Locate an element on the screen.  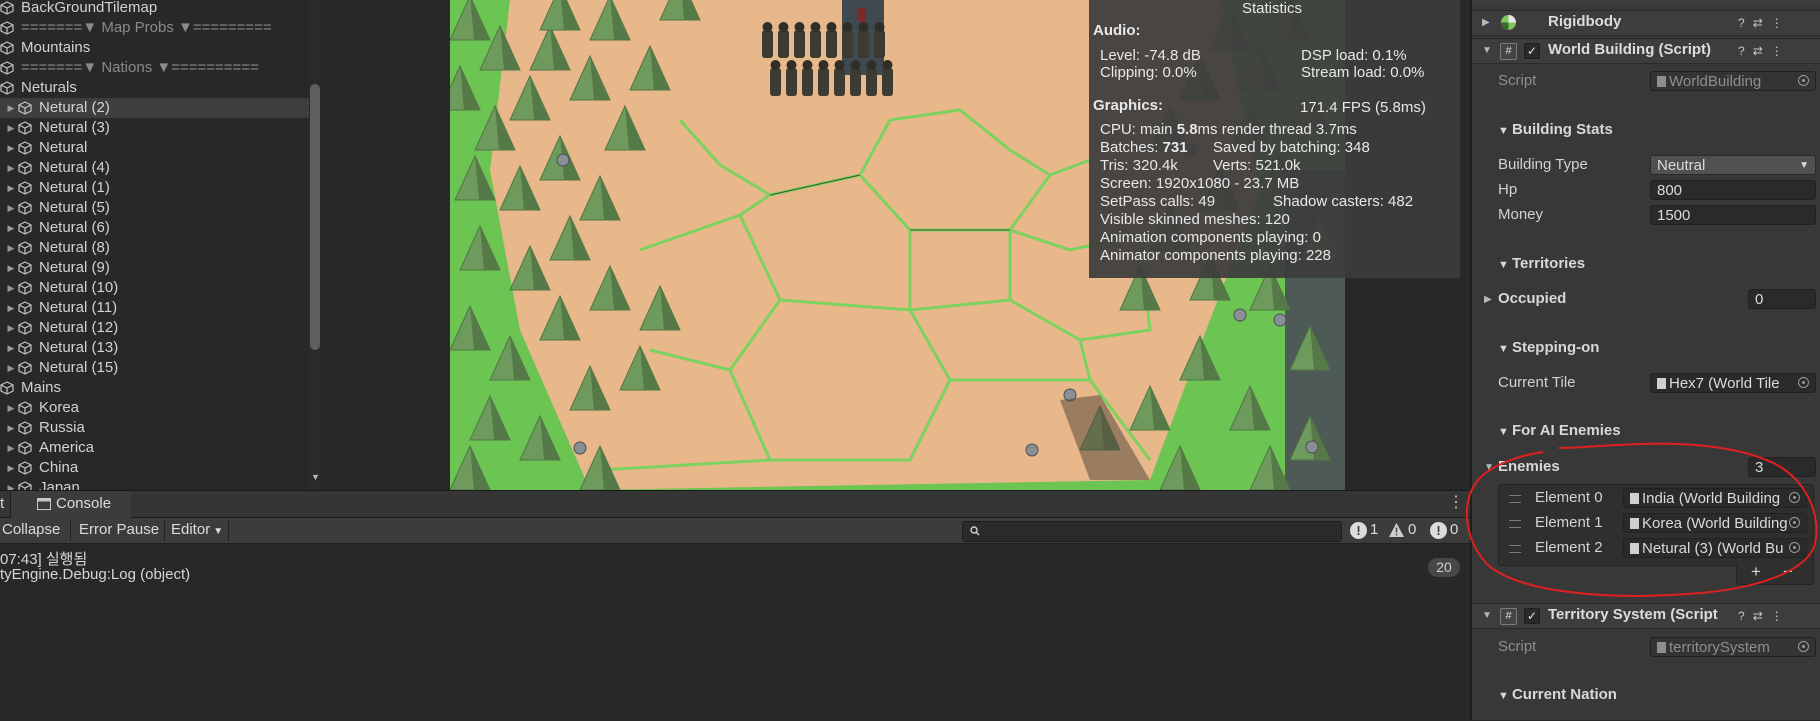
hierarchy-item: ▶ Netural is located at coordinates (155, 148).